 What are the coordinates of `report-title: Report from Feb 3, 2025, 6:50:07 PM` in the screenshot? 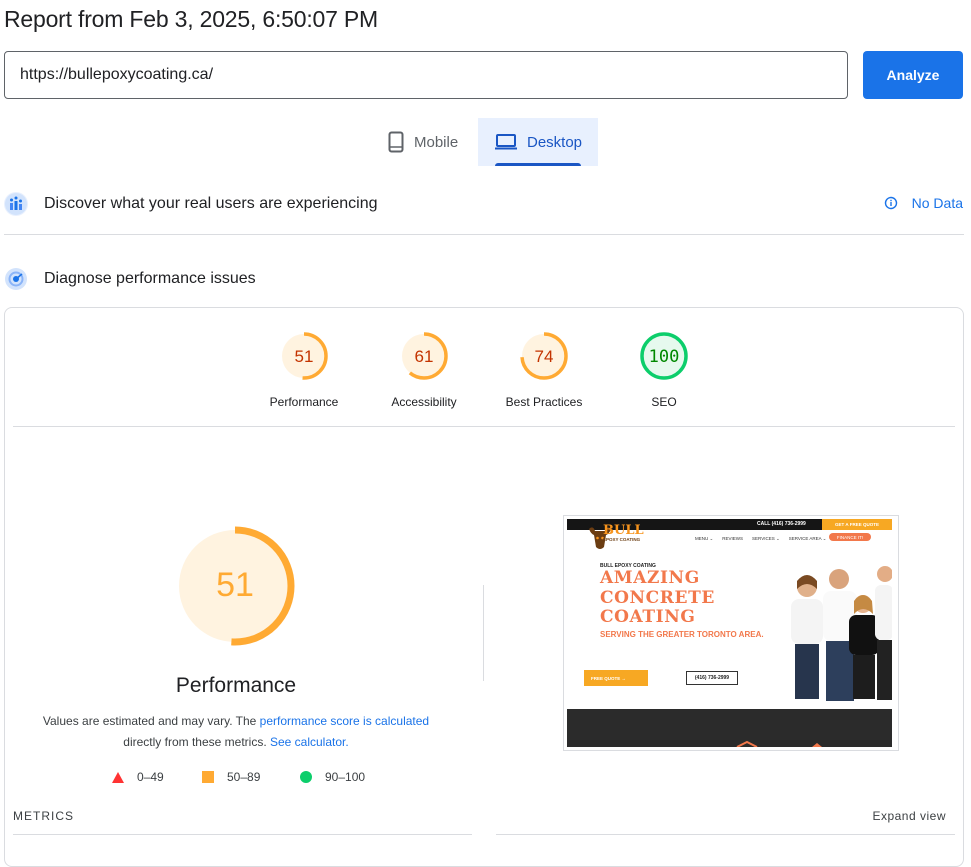 It's located at (191, 19).